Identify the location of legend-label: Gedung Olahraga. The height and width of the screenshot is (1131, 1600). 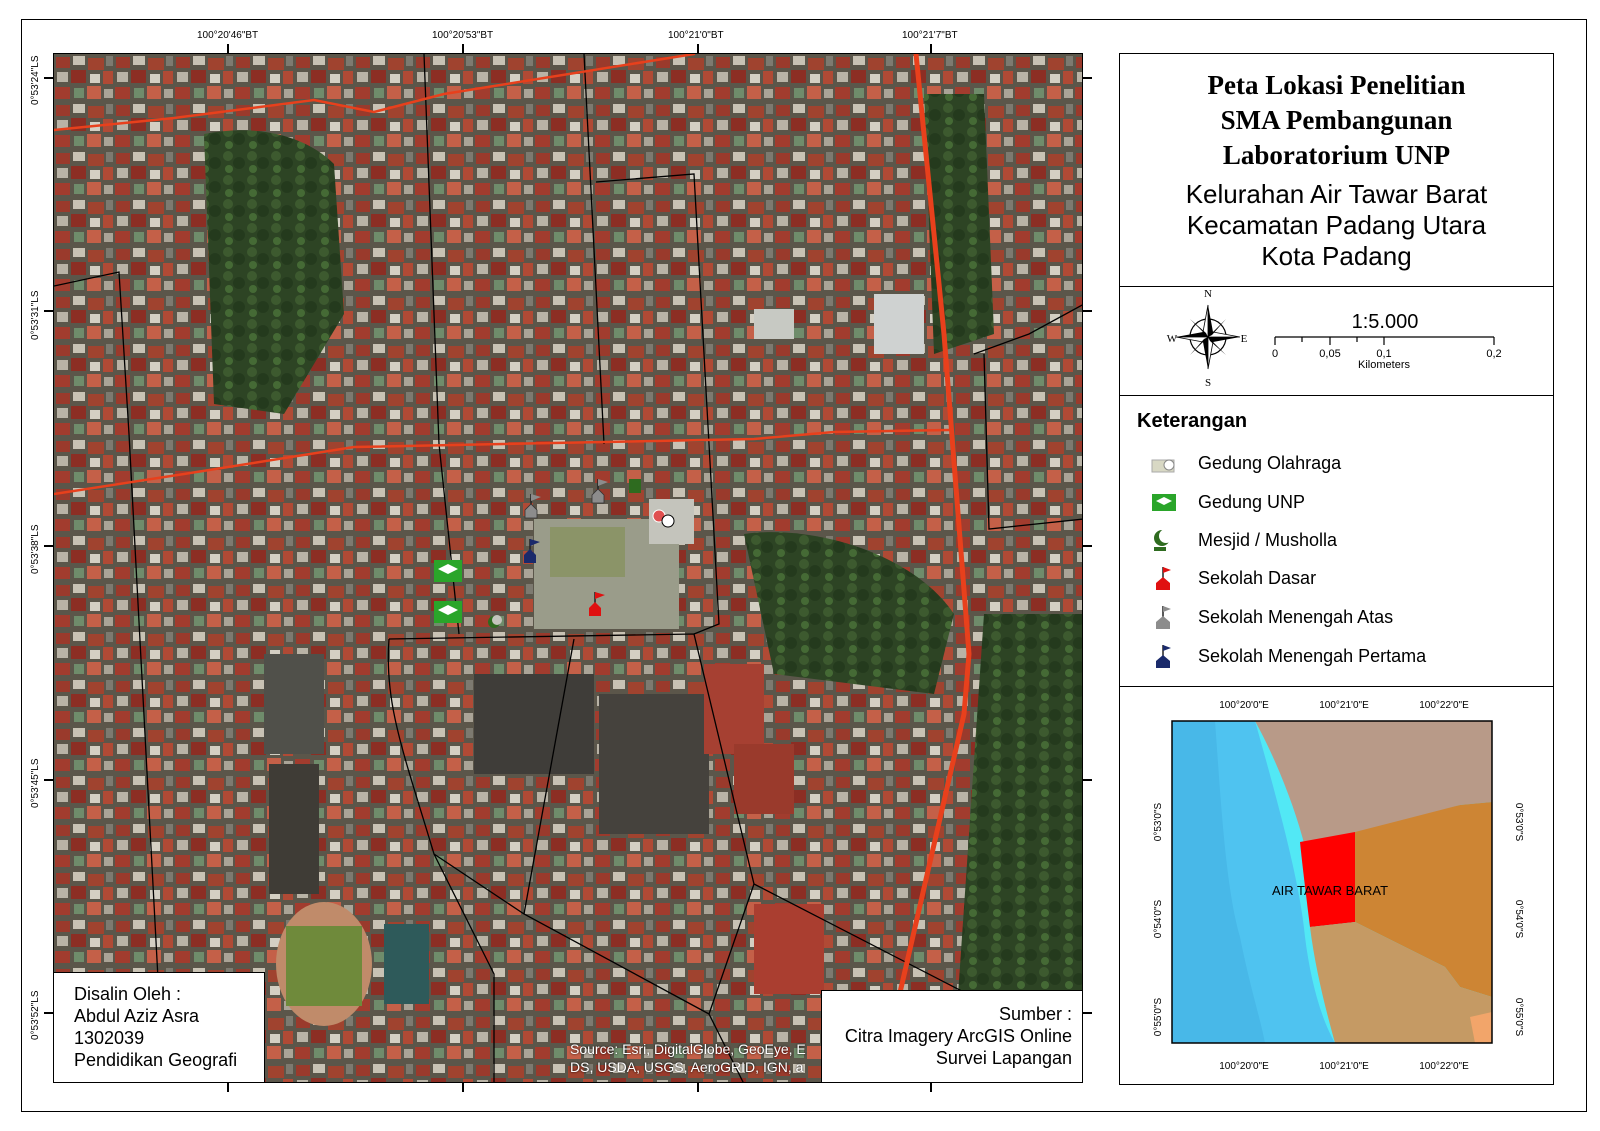
(1270, 462).